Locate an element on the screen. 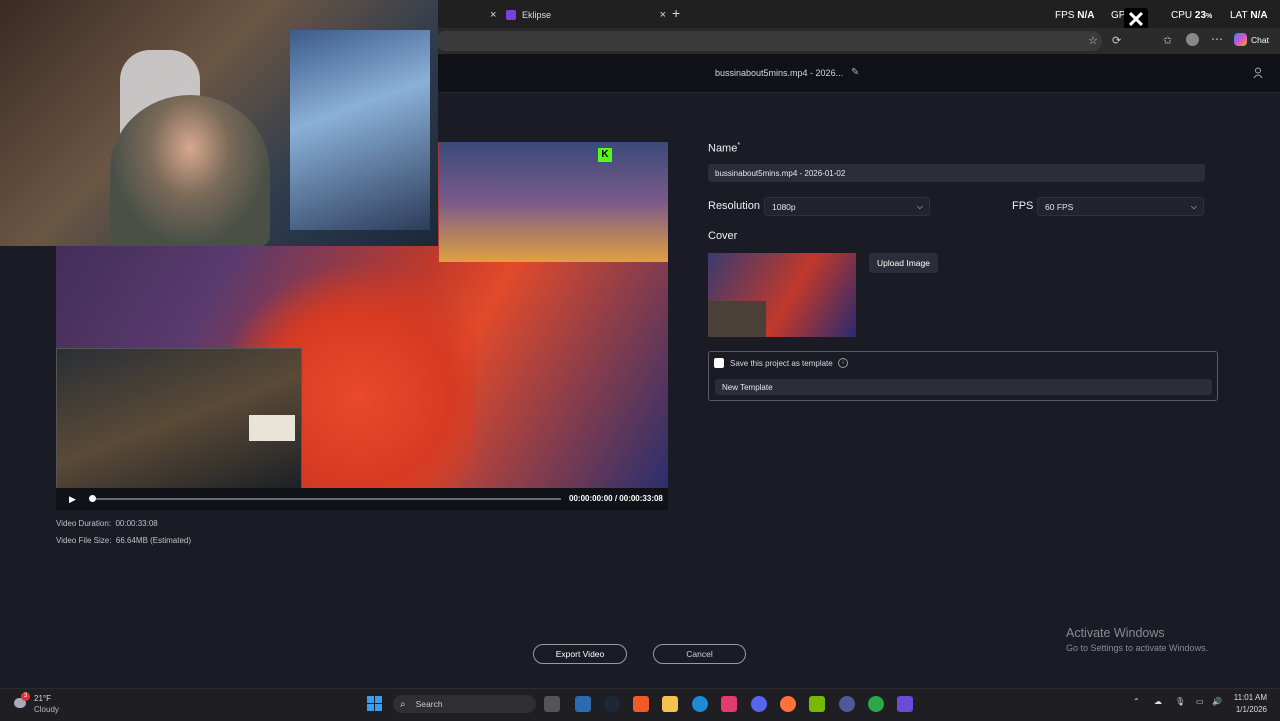  game-dialog-panel is located at coordinates (272, 428).